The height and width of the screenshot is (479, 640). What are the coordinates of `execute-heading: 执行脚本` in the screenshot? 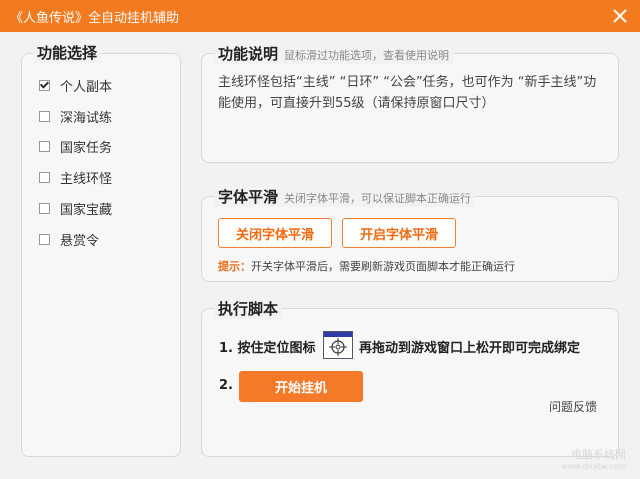 It's located at (248, 309).